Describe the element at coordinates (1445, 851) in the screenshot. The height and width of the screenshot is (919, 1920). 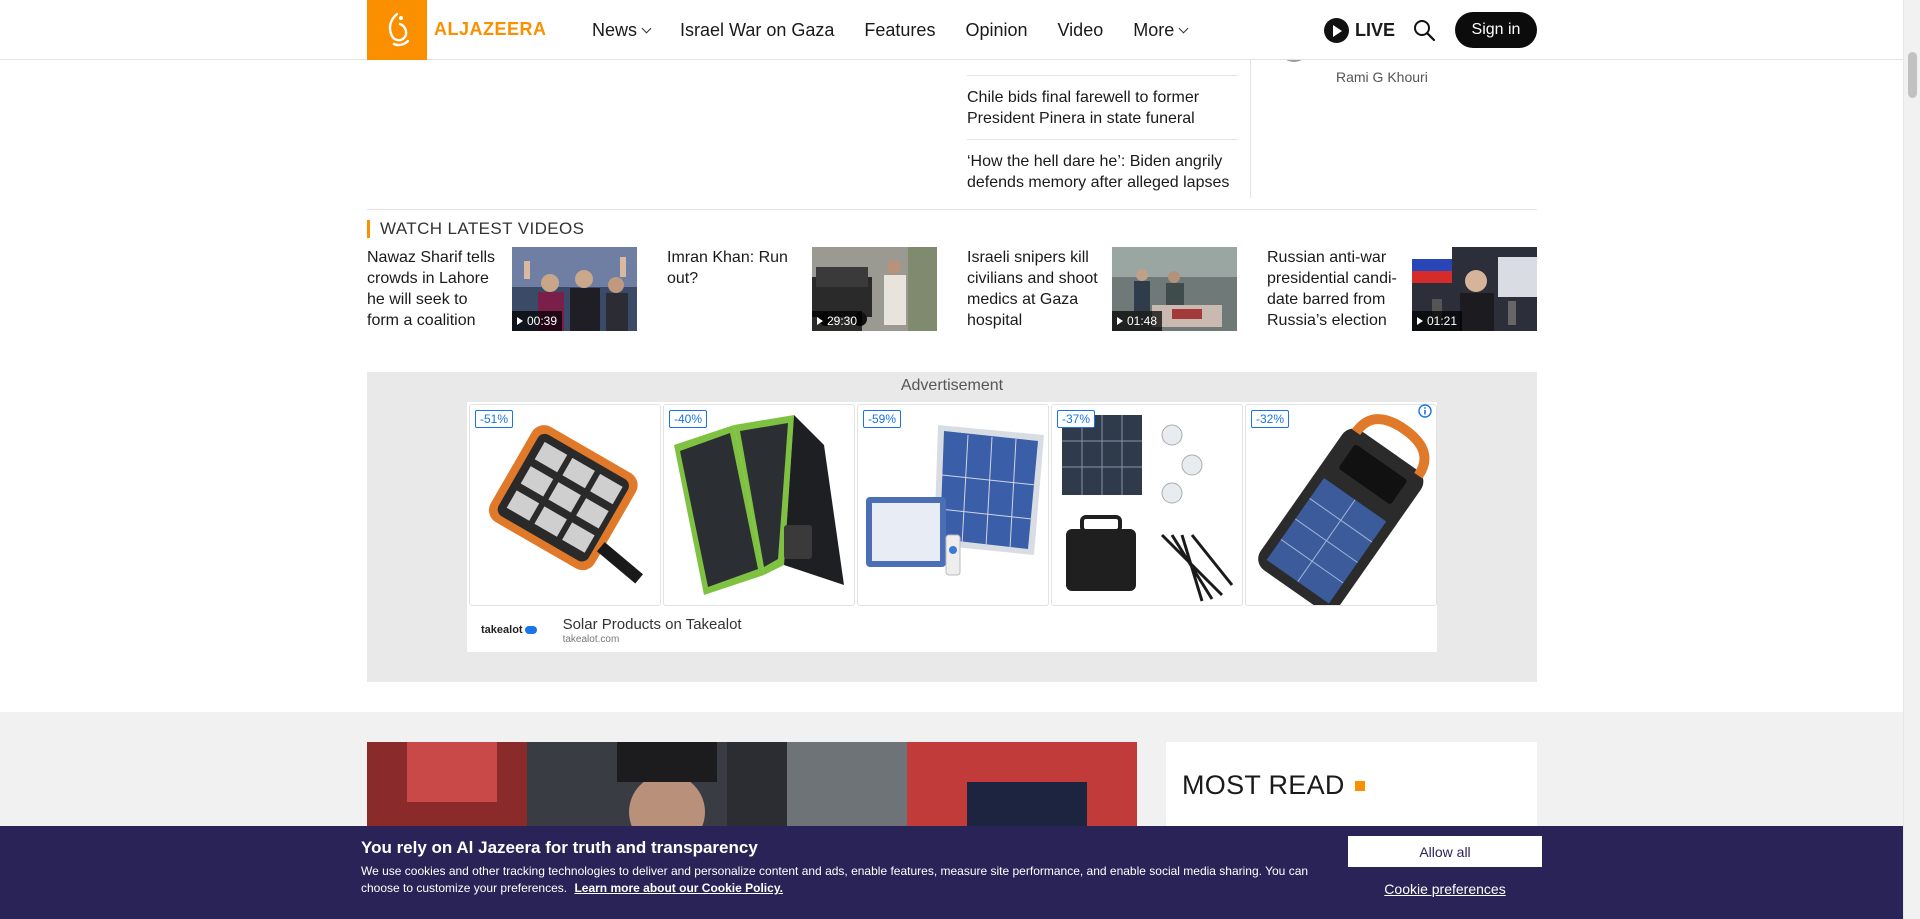
I see `allow-all-button: Allow all` at that location.